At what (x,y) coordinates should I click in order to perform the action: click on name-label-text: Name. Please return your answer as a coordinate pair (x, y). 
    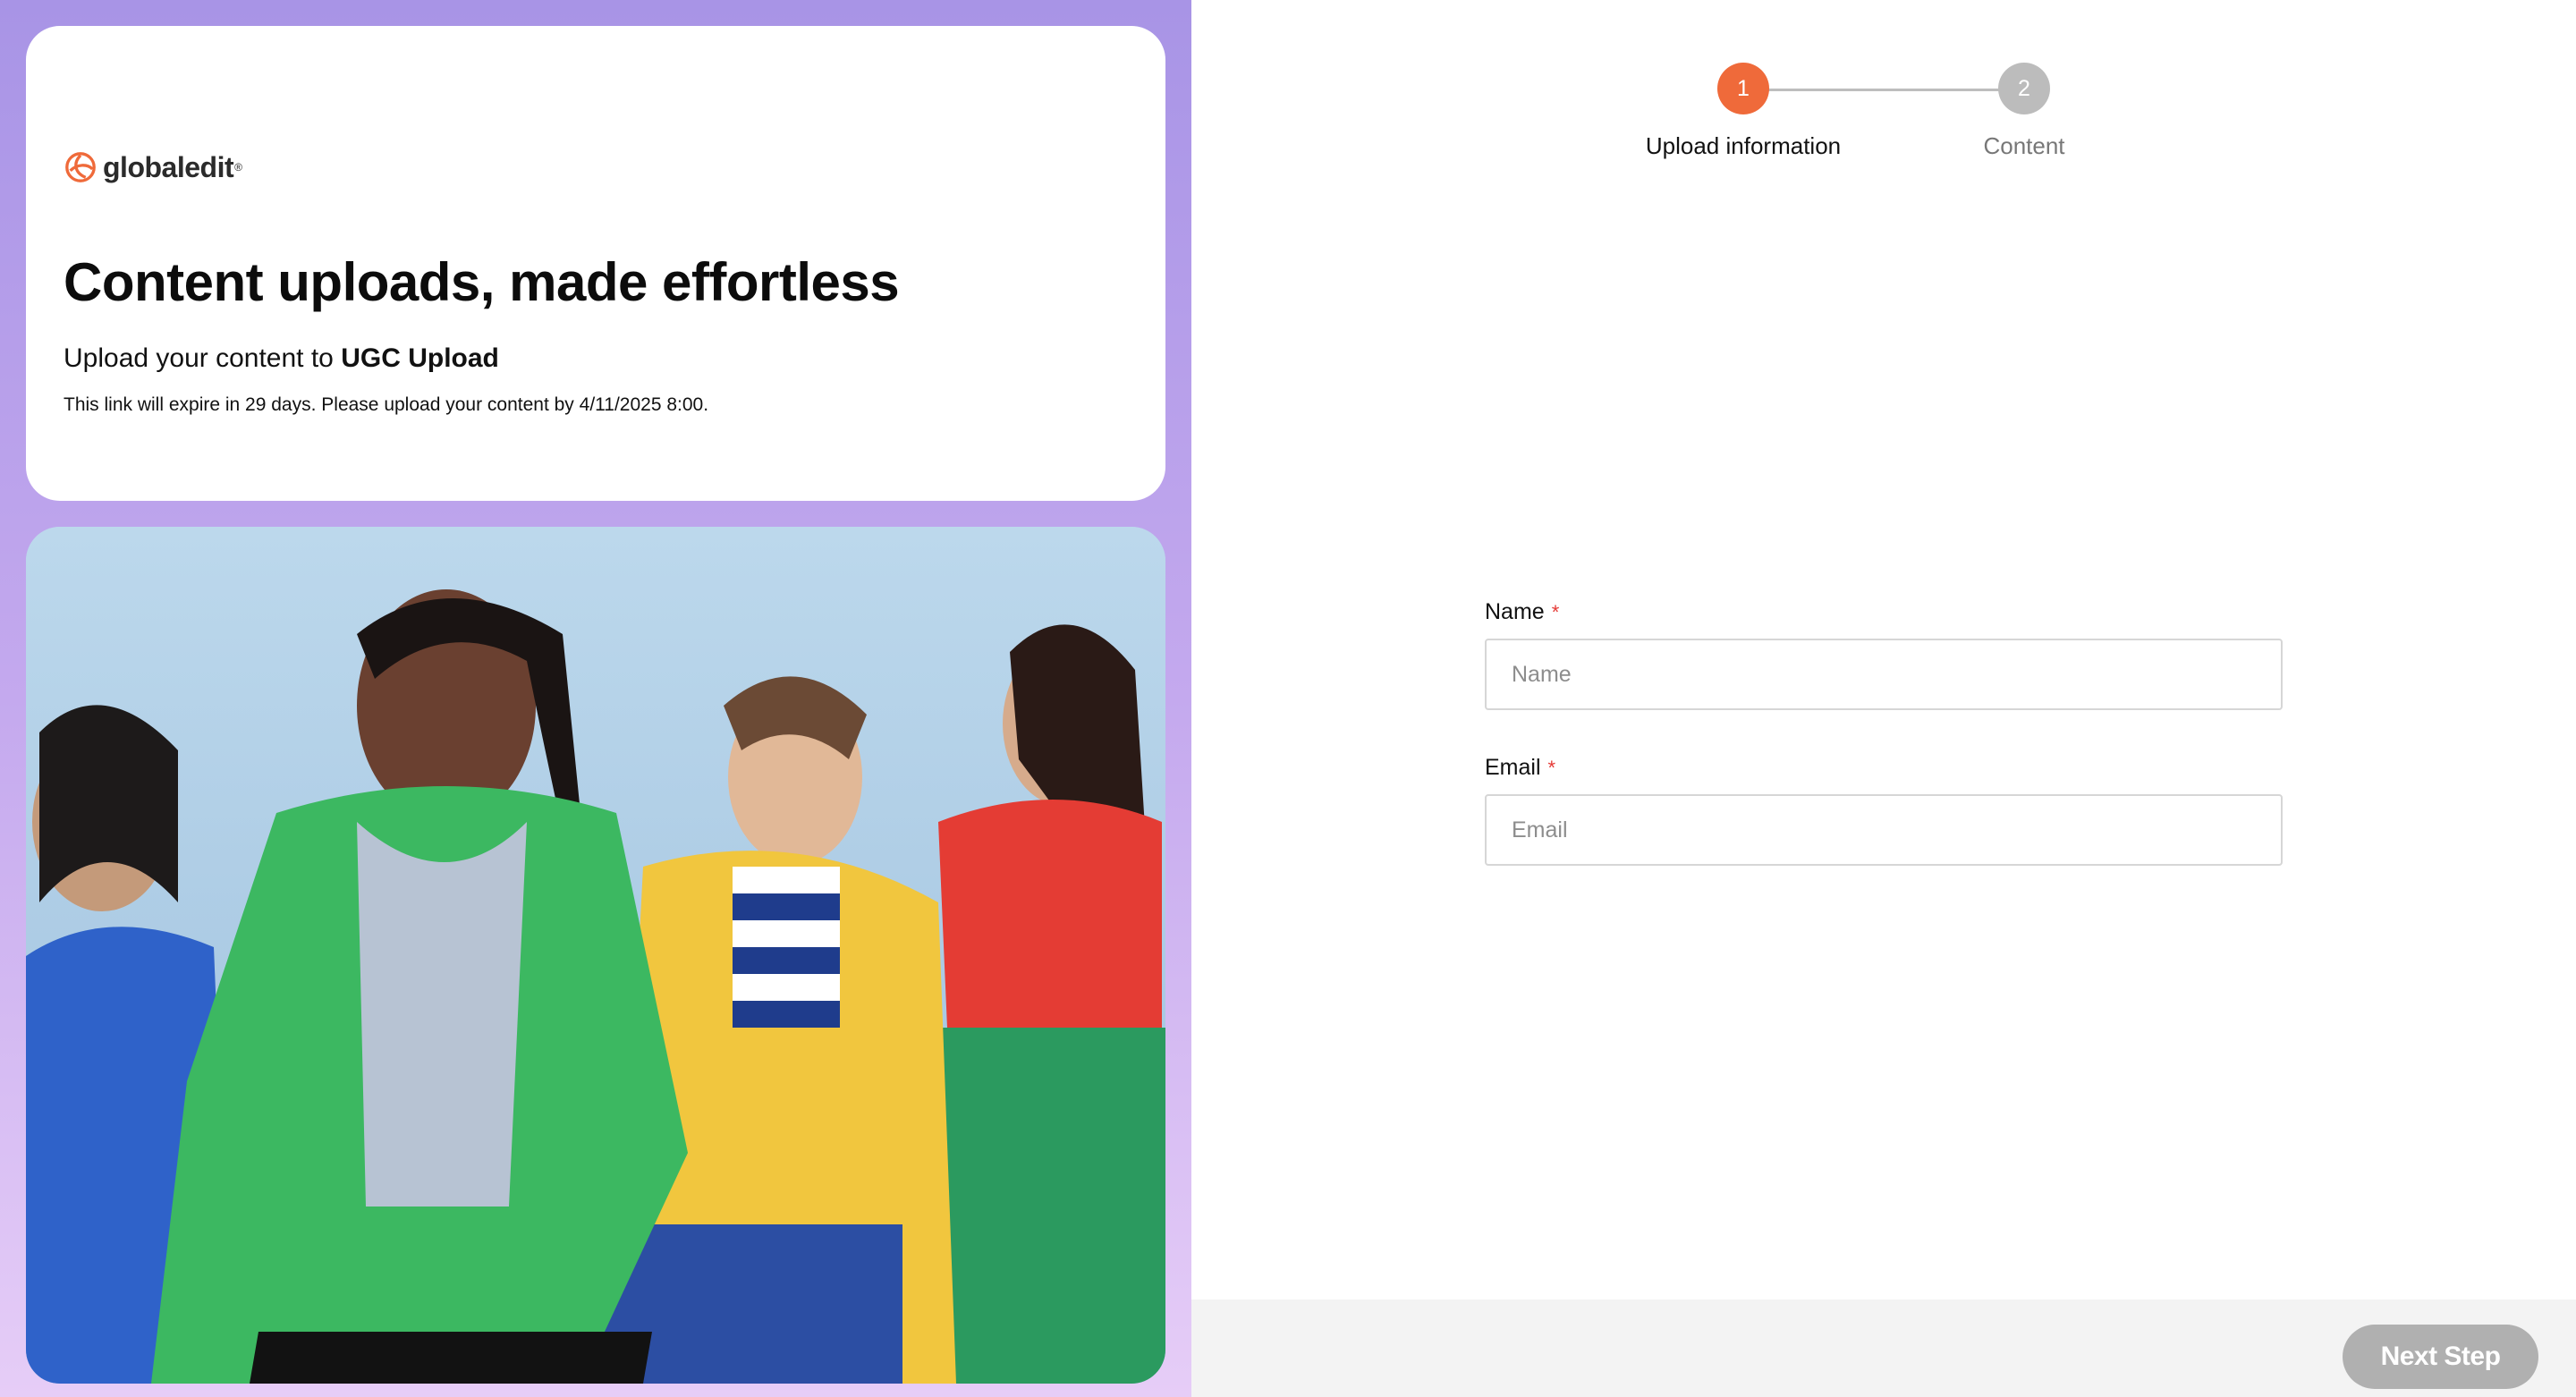
    Looking at the image, I should click on (1515, 612).